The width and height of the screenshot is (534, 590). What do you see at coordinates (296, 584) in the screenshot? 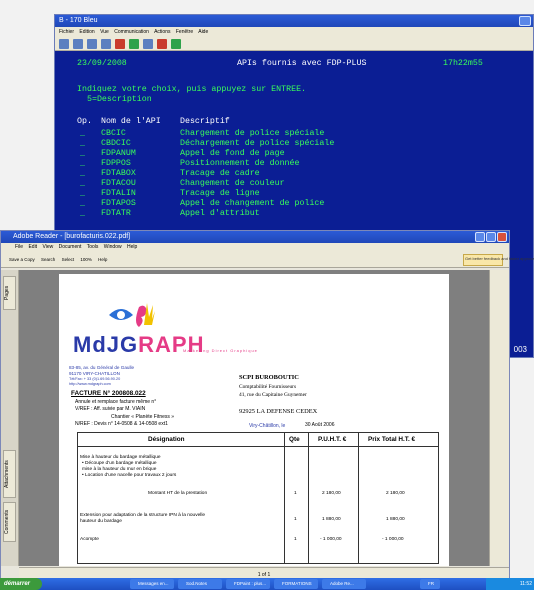
I see `taskbar-item: FORMATIONS` at bounding box center [296, 584].